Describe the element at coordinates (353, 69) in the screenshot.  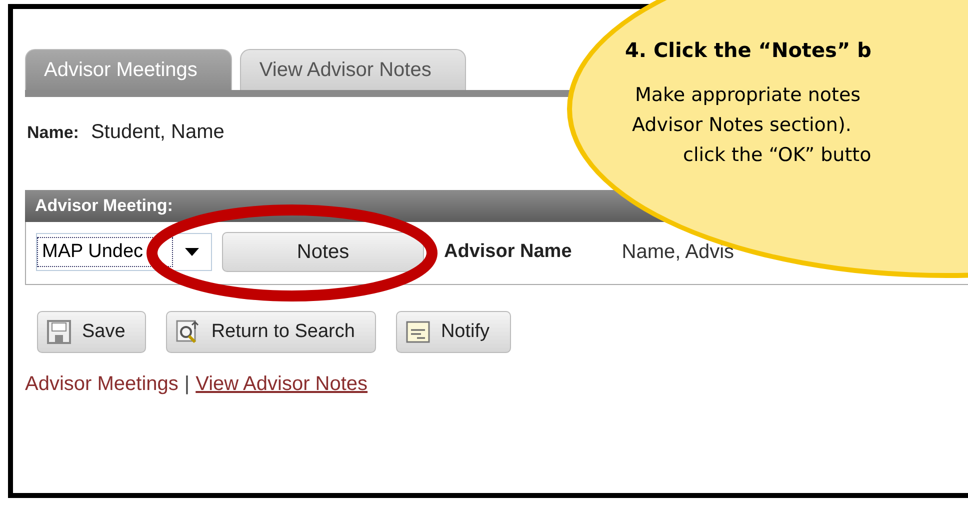
I see `tab: View Advisor Notes` at that location.